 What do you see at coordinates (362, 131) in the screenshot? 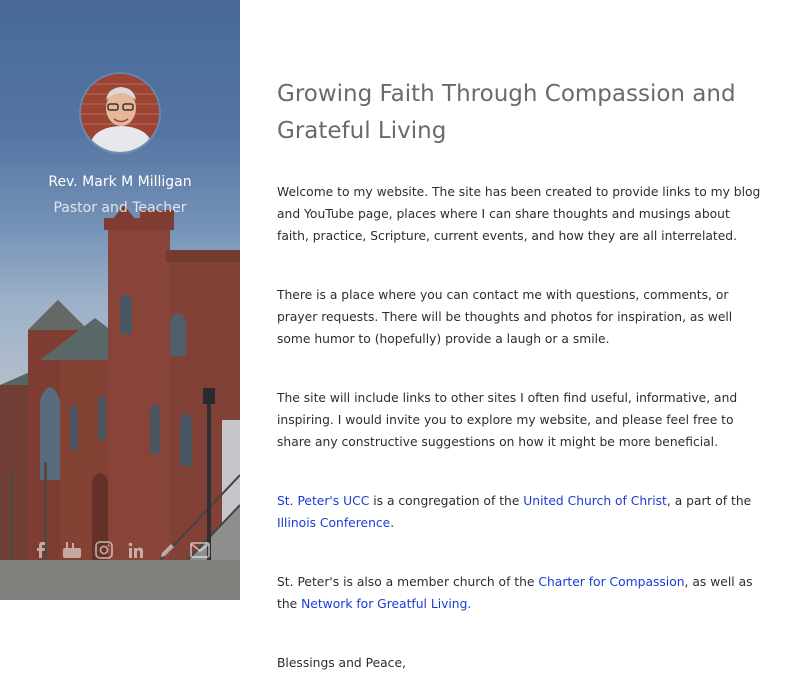
I see `page-title-line2: Grateful Living` at bounding box center [362, 131].